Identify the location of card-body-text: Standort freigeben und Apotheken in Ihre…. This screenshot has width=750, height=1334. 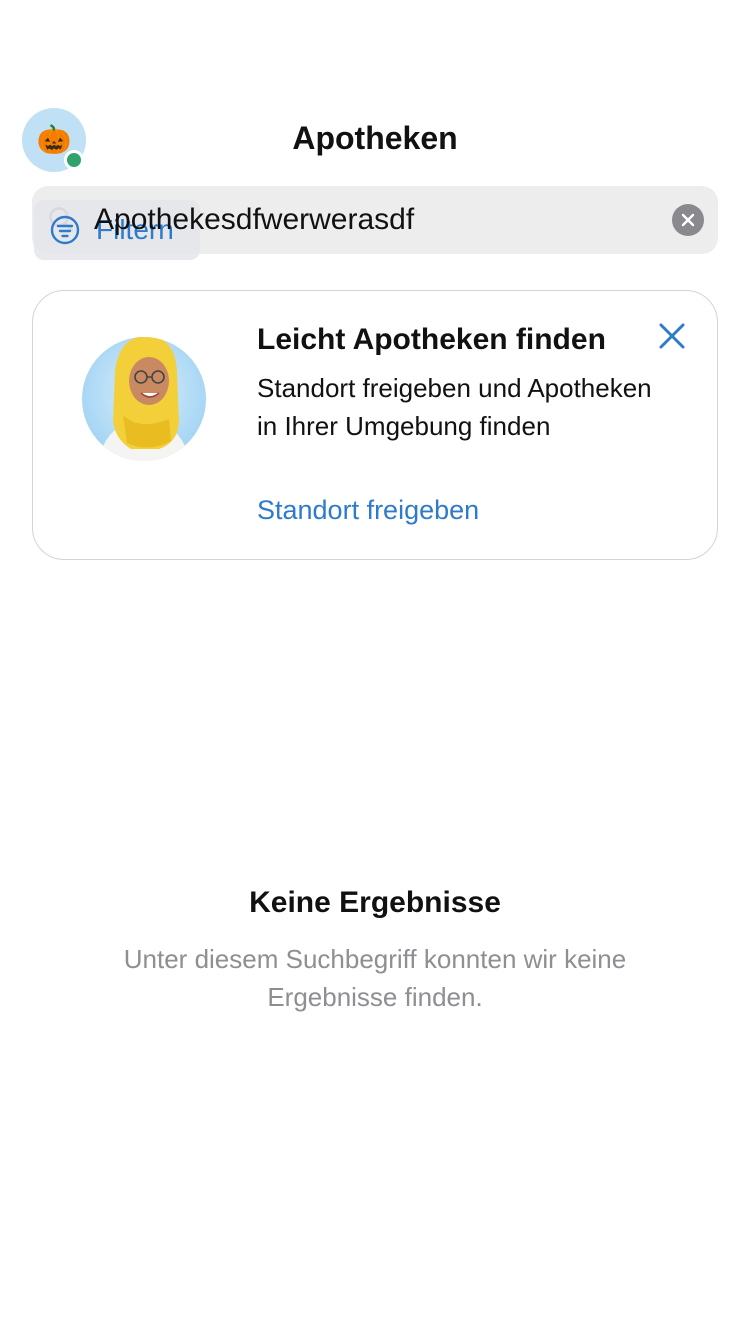
(454, 407).